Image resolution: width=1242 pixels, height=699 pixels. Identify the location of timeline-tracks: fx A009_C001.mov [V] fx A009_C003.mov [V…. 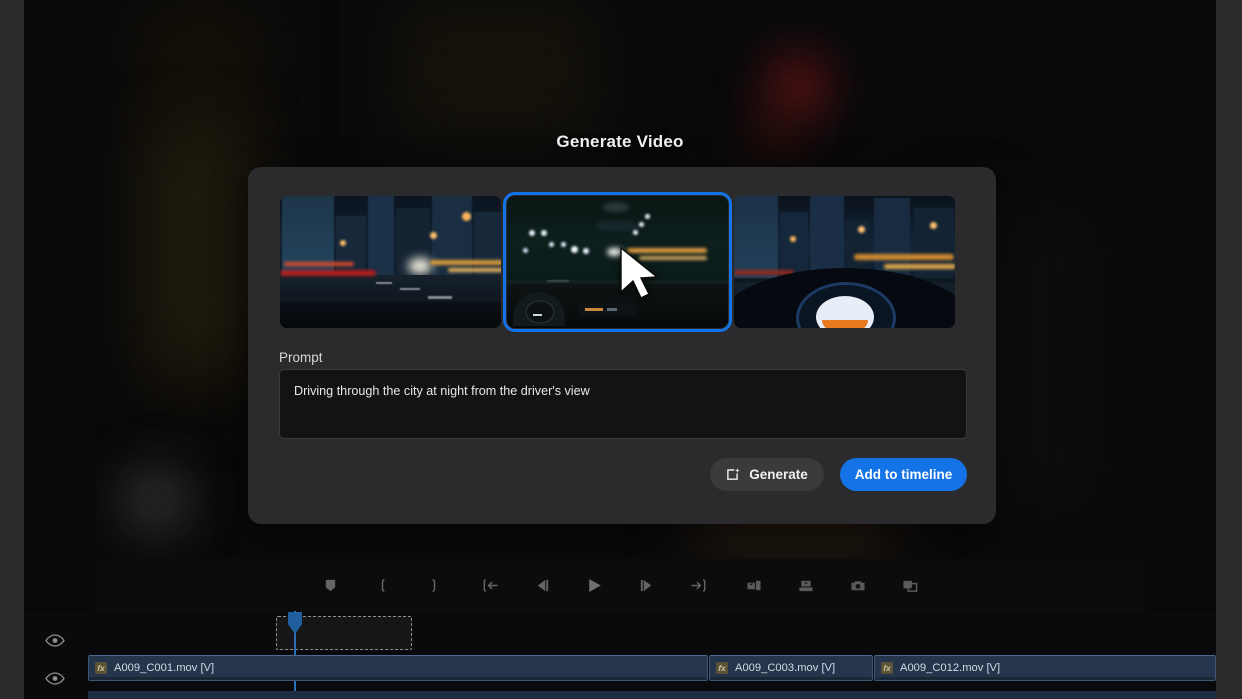
(652, 655).